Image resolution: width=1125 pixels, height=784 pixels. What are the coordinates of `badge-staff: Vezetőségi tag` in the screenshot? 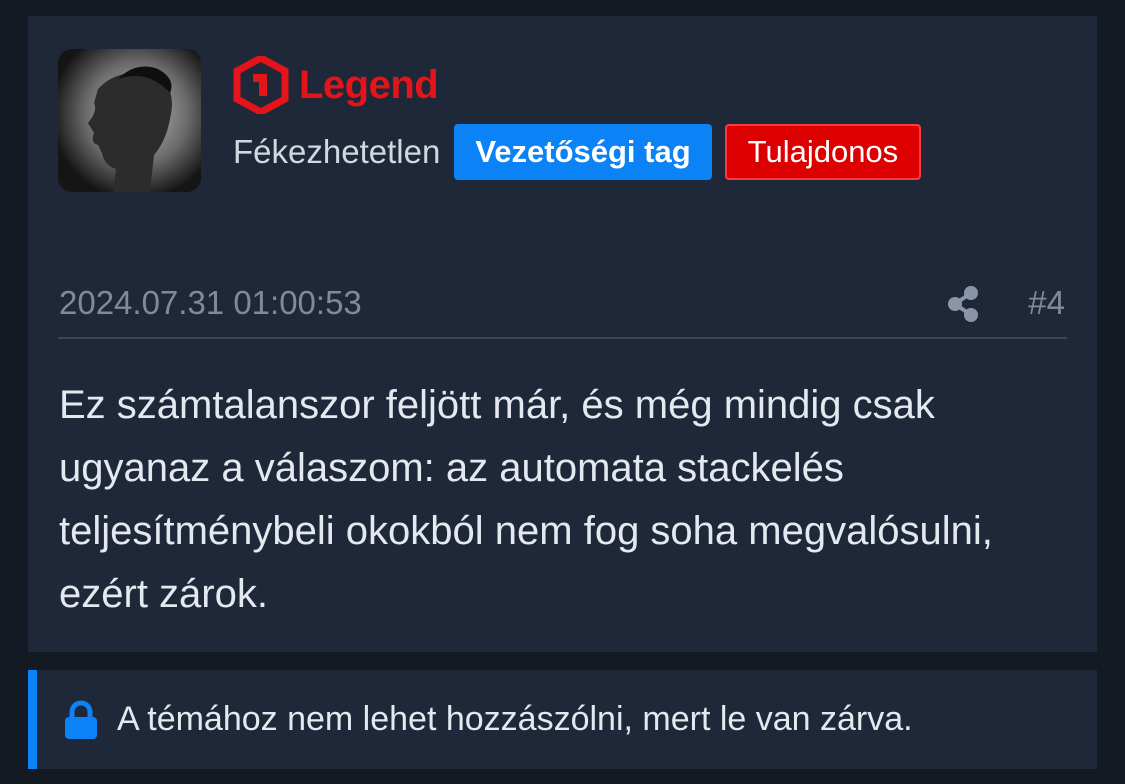 It's located at (583, 152).